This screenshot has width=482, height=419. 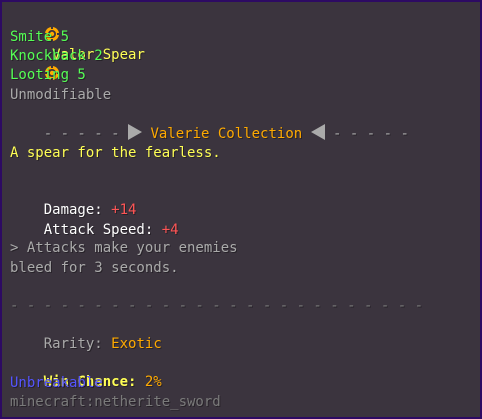 I want to click on flavor-text: A spear for the fearless., so click(x=115, y=153).